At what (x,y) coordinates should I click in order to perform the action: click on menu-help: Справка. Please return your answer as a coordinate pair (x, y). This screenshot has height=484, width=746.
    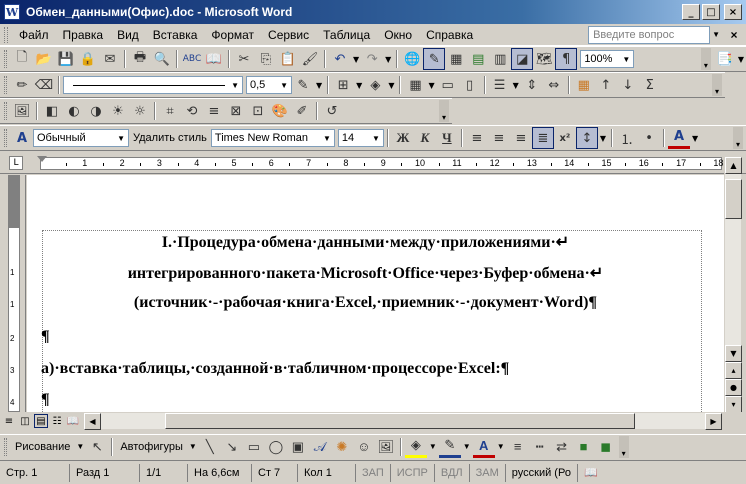
    Looking at the image, I should click on (449, 35).